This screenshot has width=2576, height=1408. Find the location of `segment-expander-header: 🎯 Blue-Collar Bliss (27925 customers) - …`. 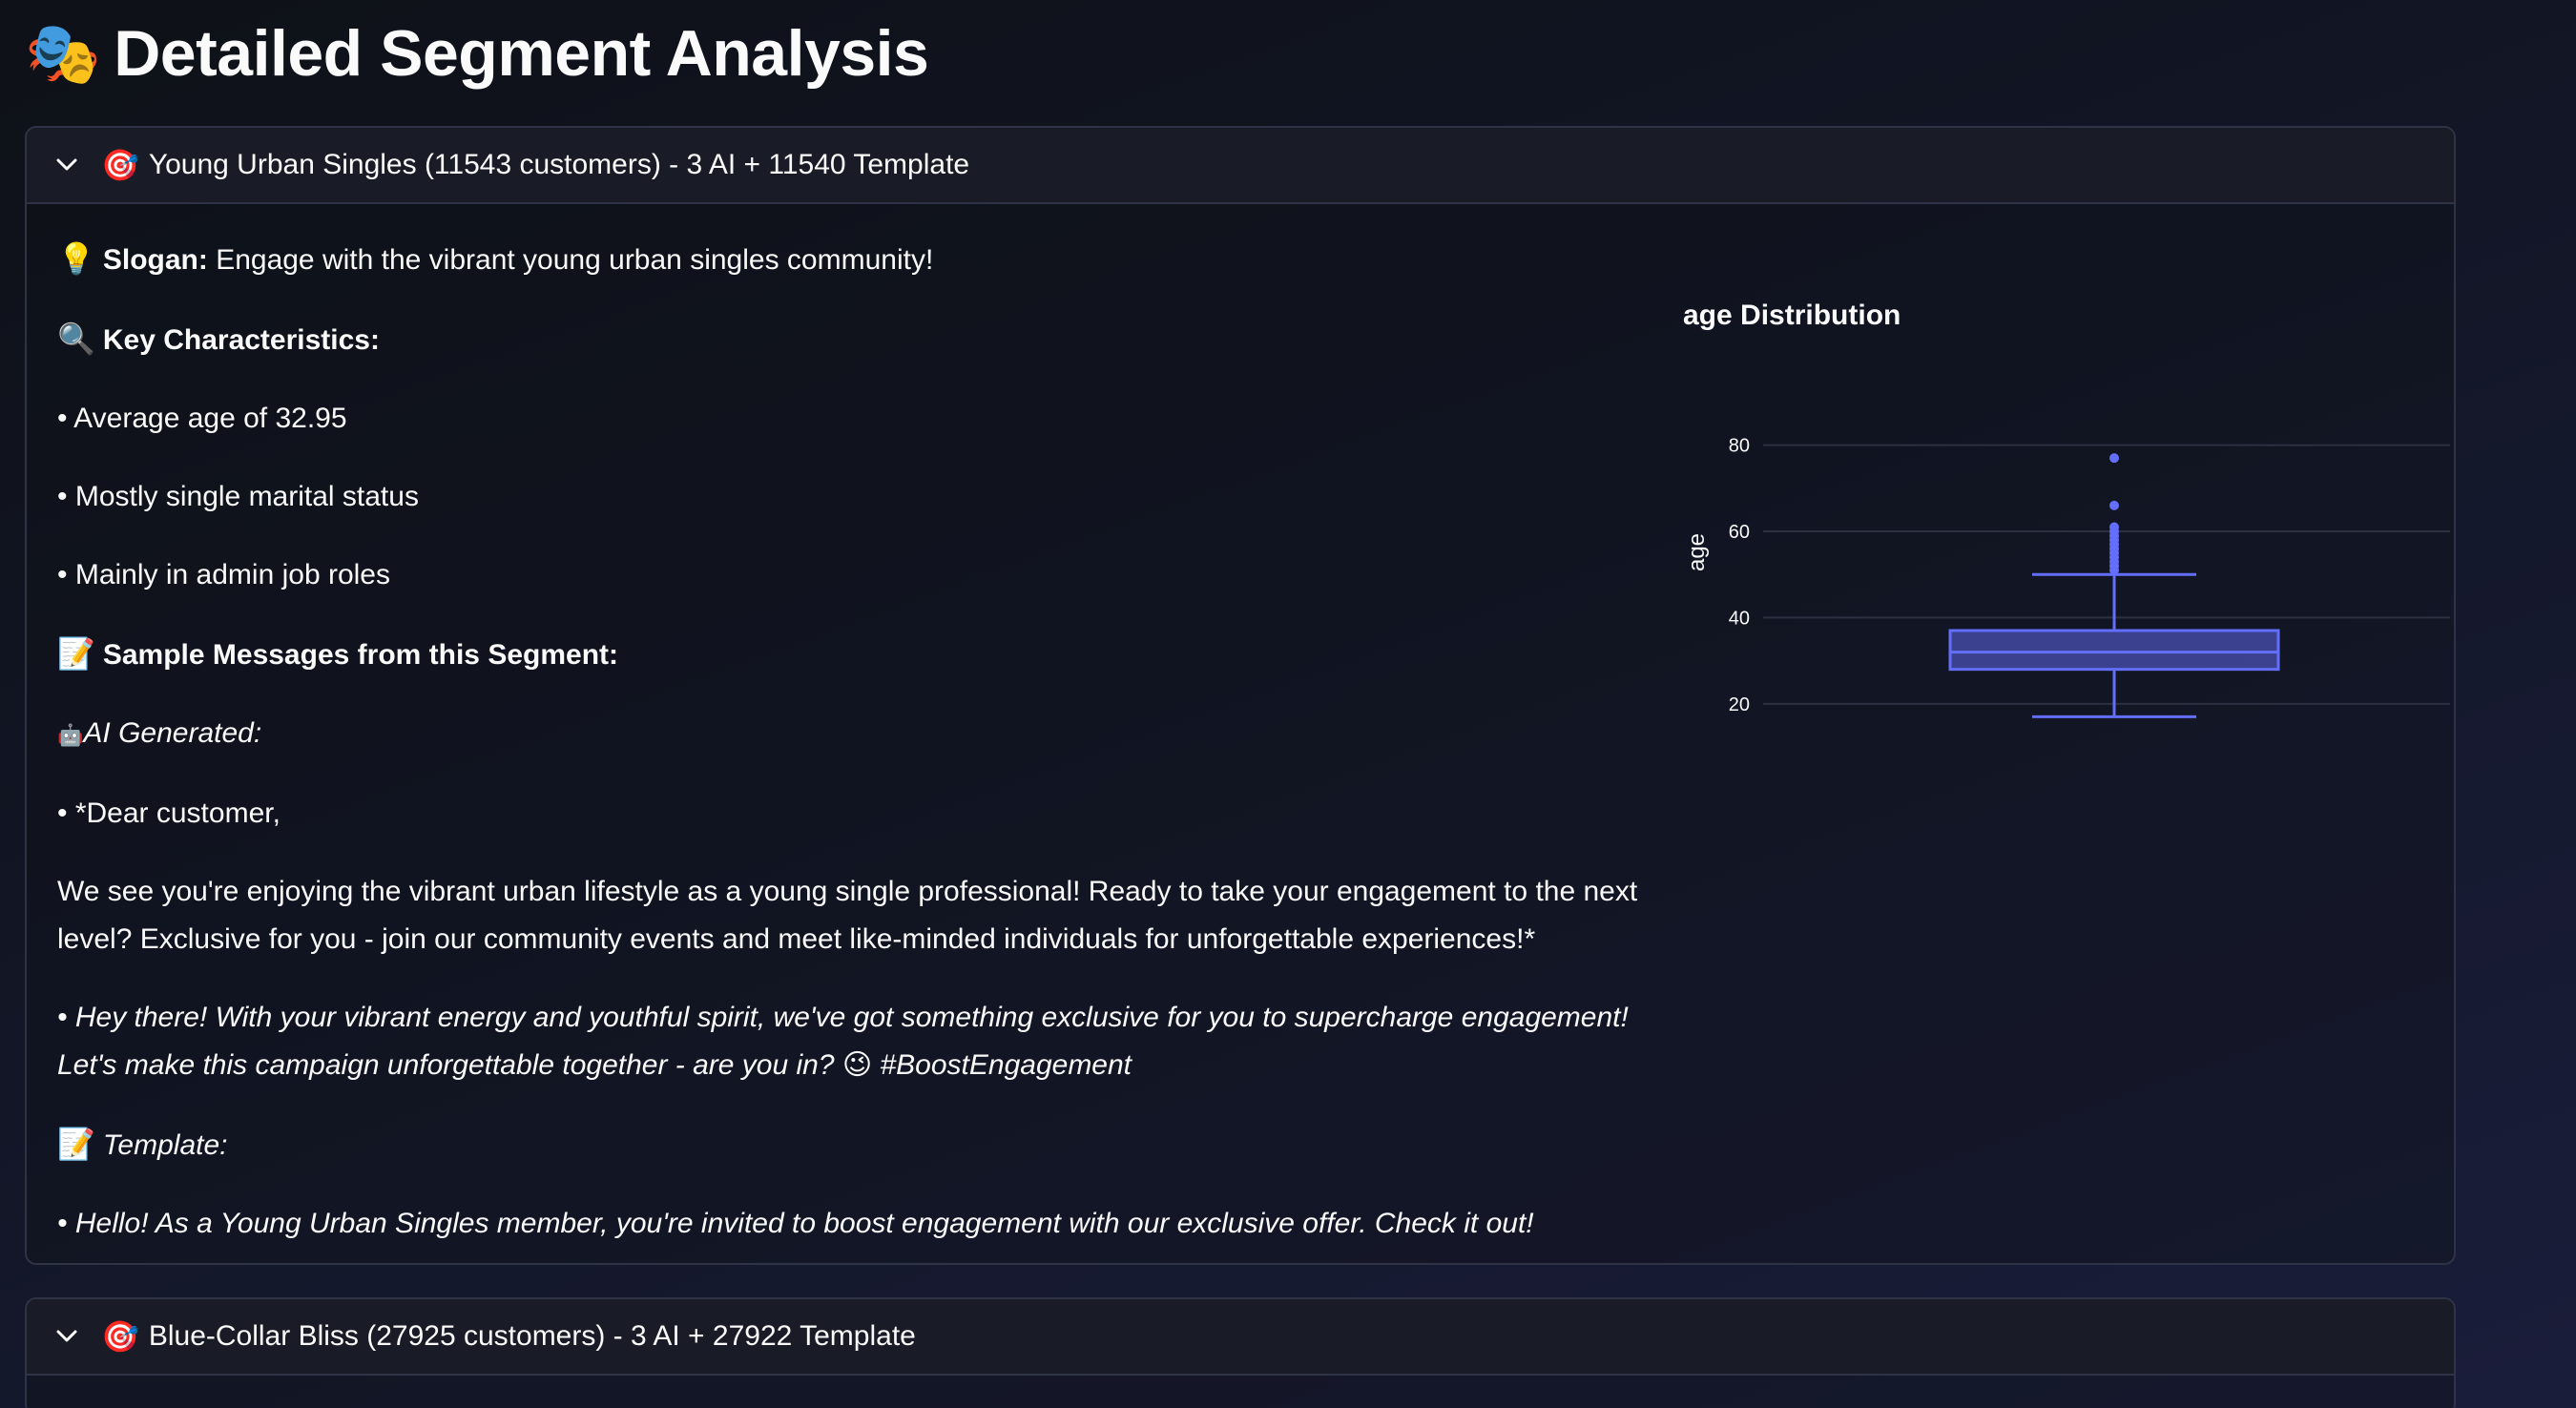

segment-expander-header: 🎯 Blue-Collar Bliss (27925 customers) - … is located at coordinates (1240, 1337).